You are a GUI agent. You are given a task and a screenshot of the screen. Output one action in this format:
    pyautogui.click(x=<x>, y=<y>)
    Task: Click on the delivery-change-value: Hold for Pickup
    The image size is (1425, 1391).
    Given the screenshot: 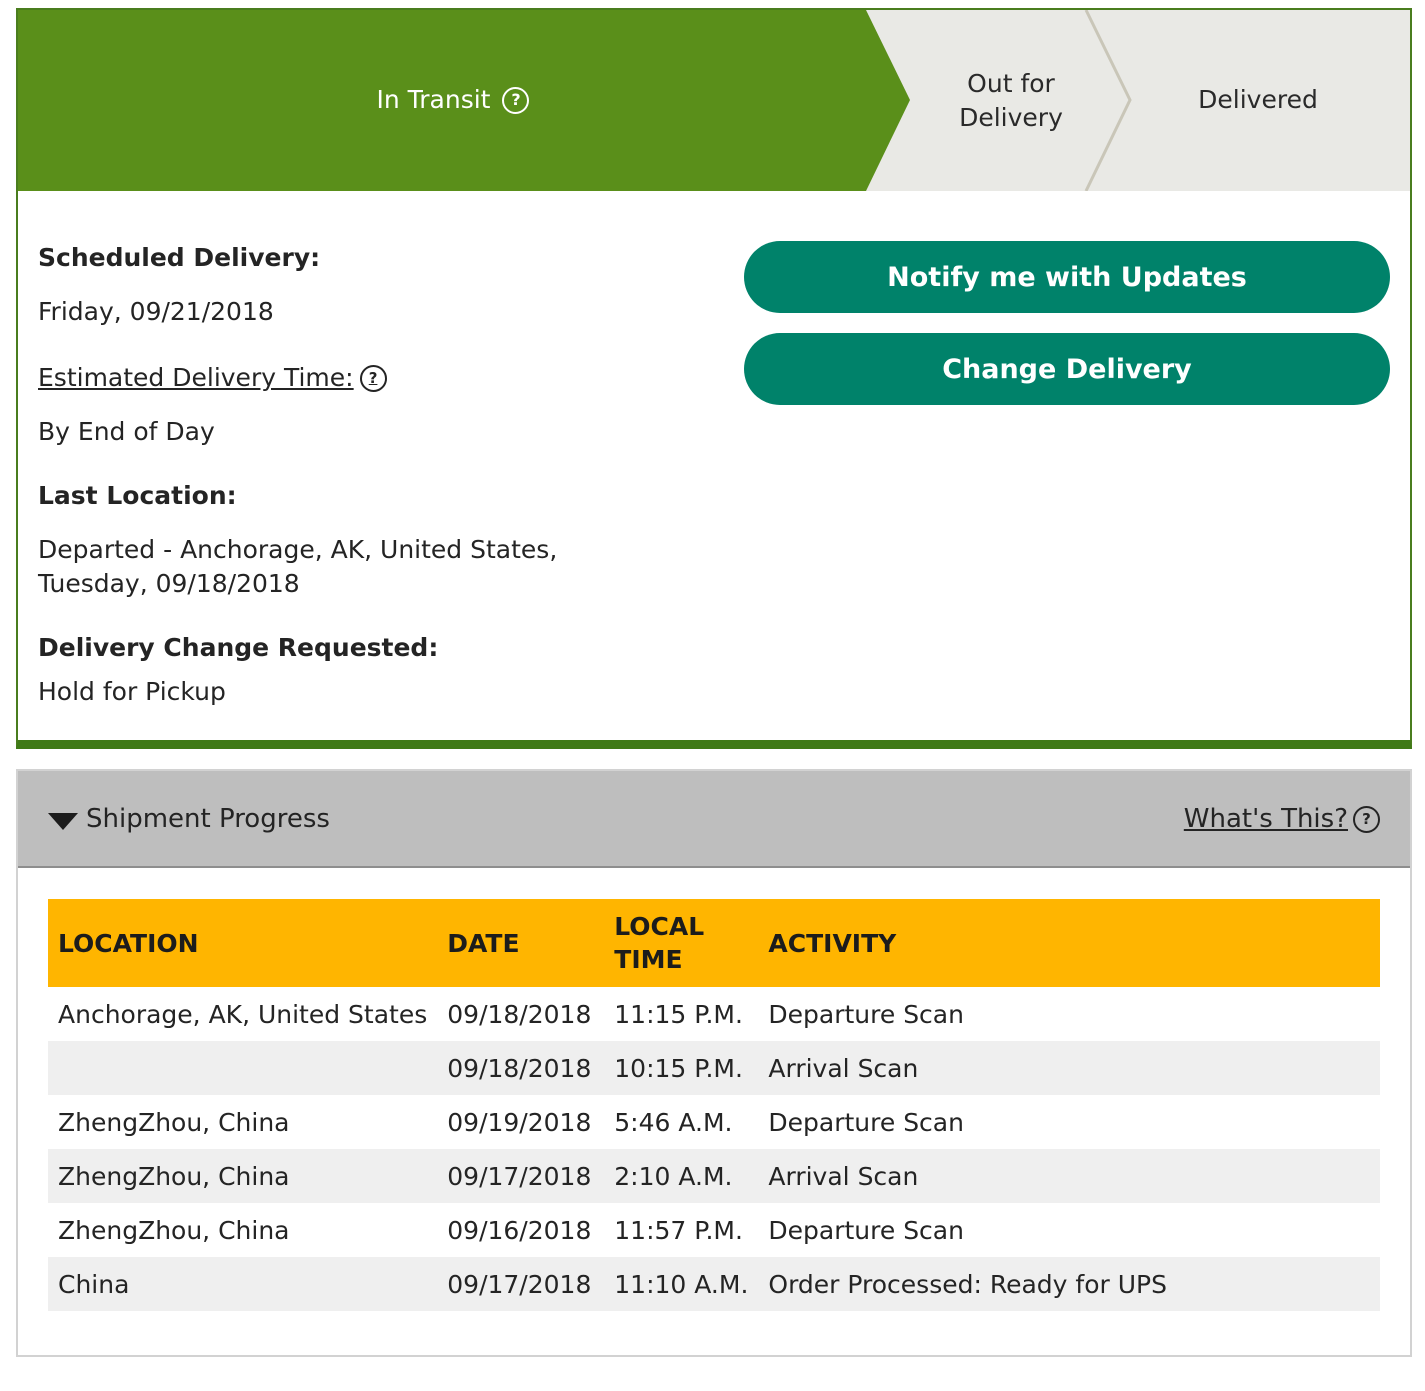 What is the action you would take?
    pyautogui.click(x=132, y=691)
    